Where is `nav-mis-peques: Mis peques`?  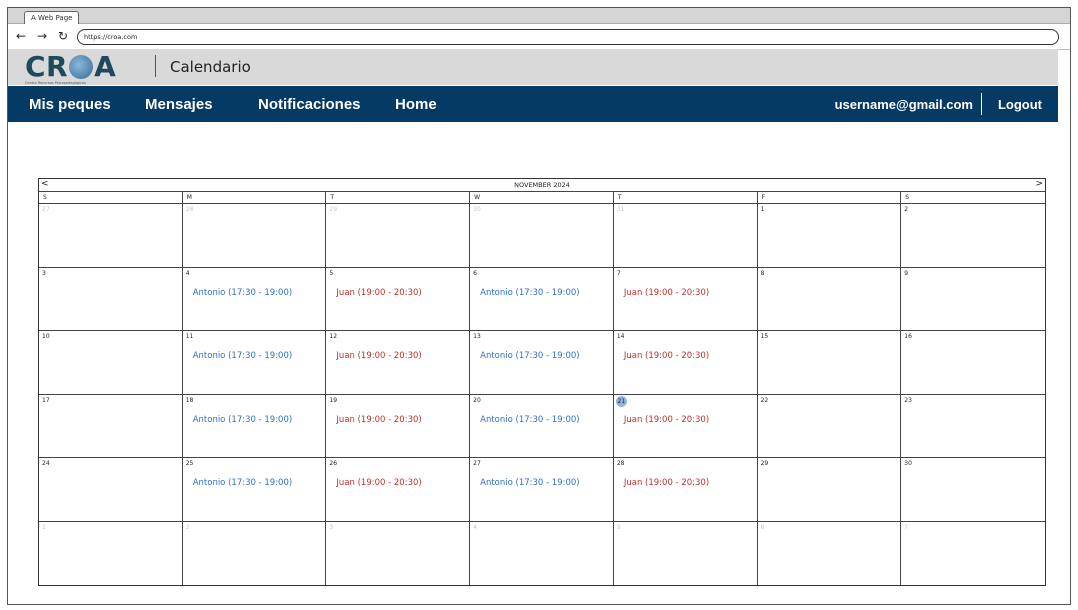 nav-mis-peques: Mis peques is located at coordinates (70, 104).